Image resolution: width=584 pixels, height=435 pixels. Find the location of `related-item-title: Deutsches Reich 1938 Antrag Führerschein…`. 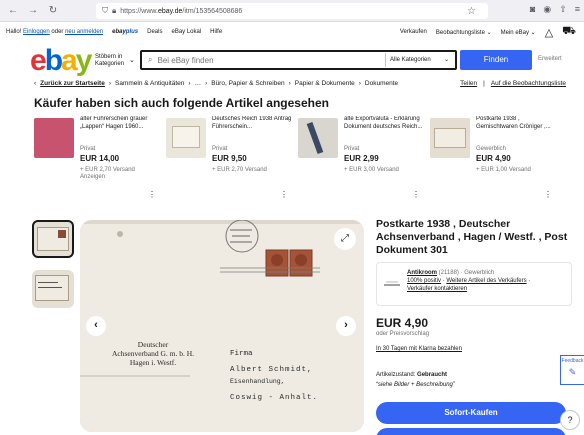

related-item-title: Deutsches Reich 1938 Antrag Führerschein… is located at coordinates (253, 131).